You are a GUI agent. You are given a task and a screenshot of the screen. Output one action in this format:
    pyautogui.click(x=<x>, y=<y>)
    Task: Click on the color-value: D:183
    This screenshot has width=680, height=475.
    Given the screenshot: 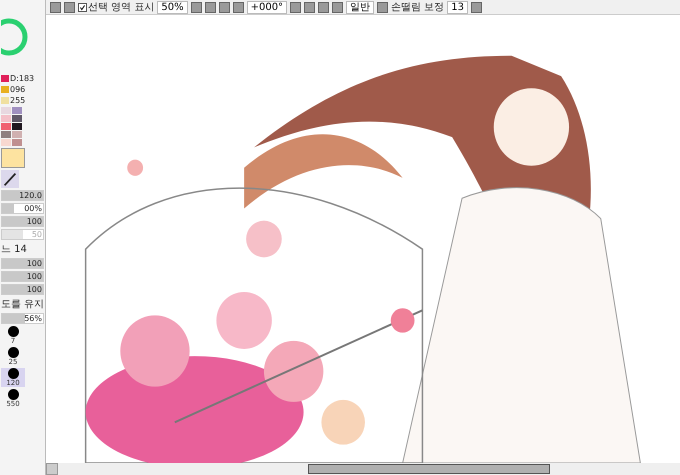 What is the action you would take?
    pyautogui.click(x=22, y=78)
    